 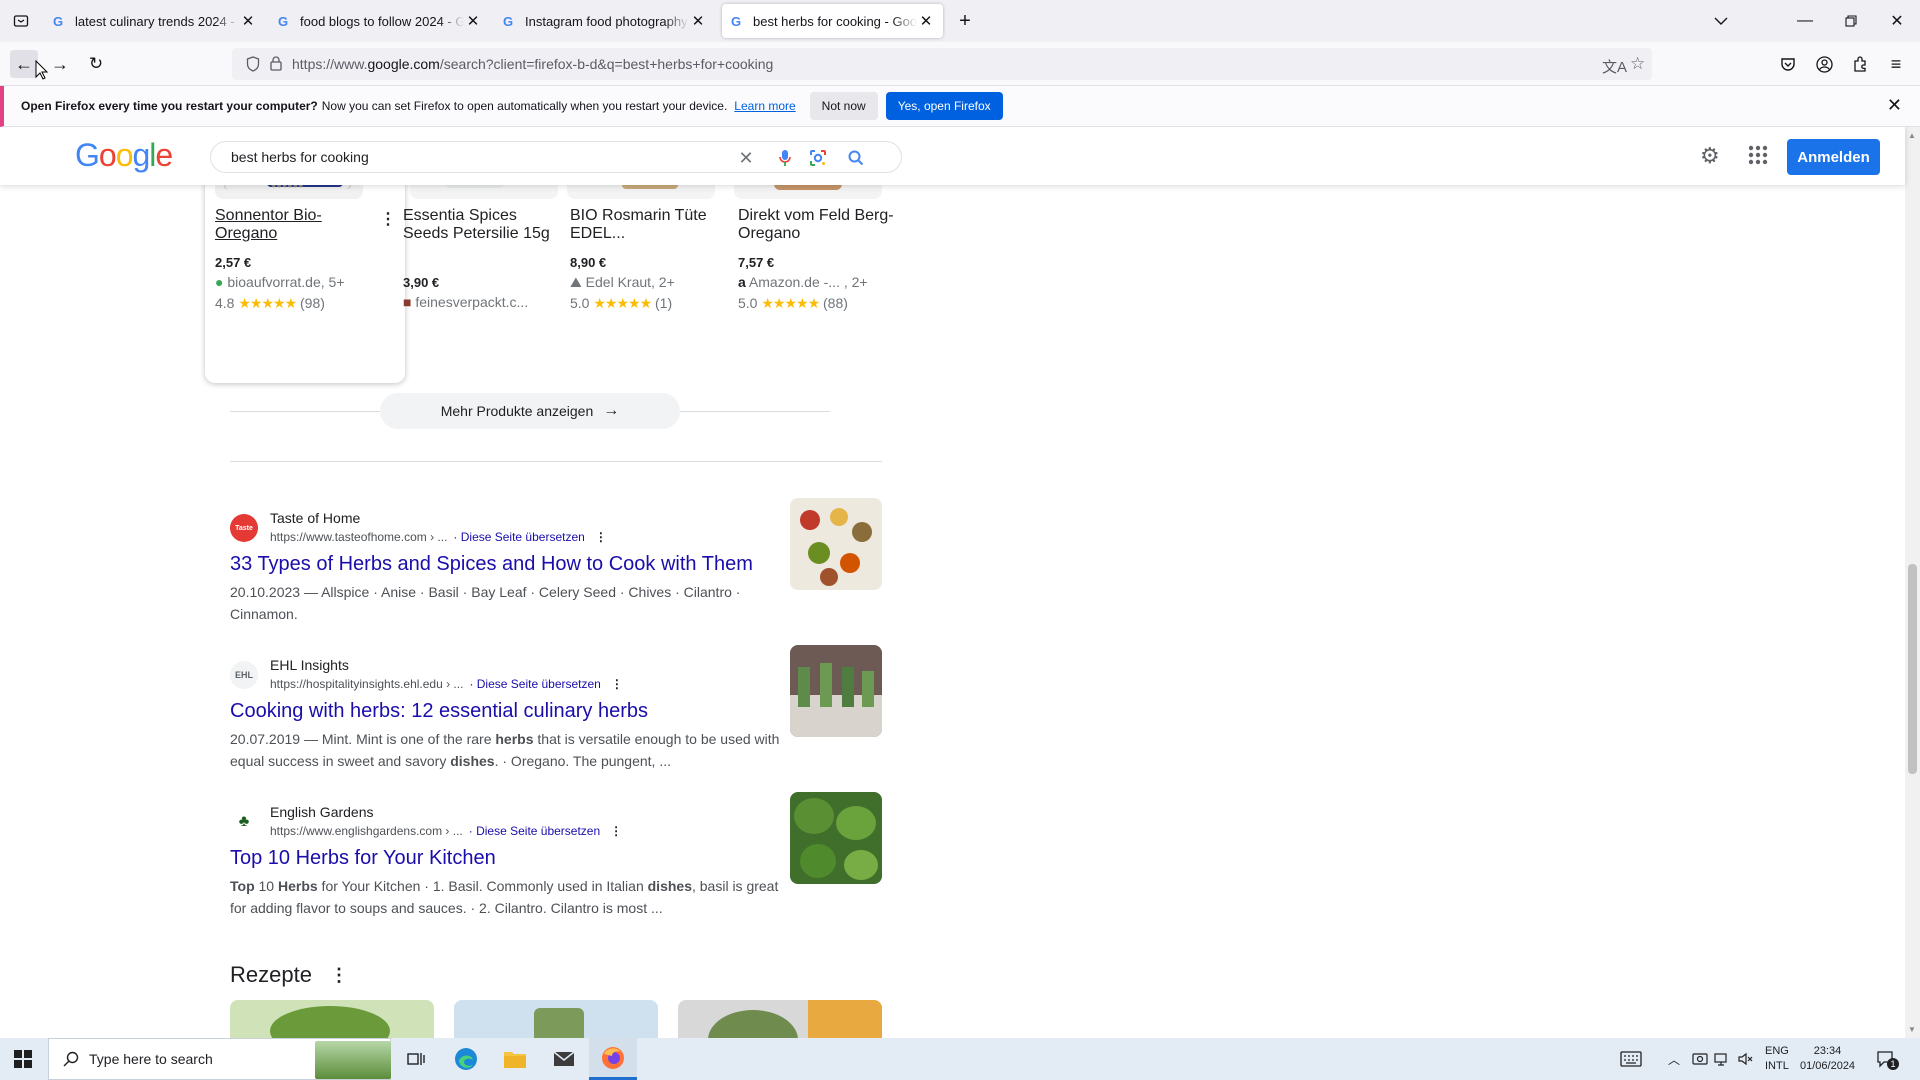 I want to click on scroll-up-icon: ▲, so click(x=1912, y=135).